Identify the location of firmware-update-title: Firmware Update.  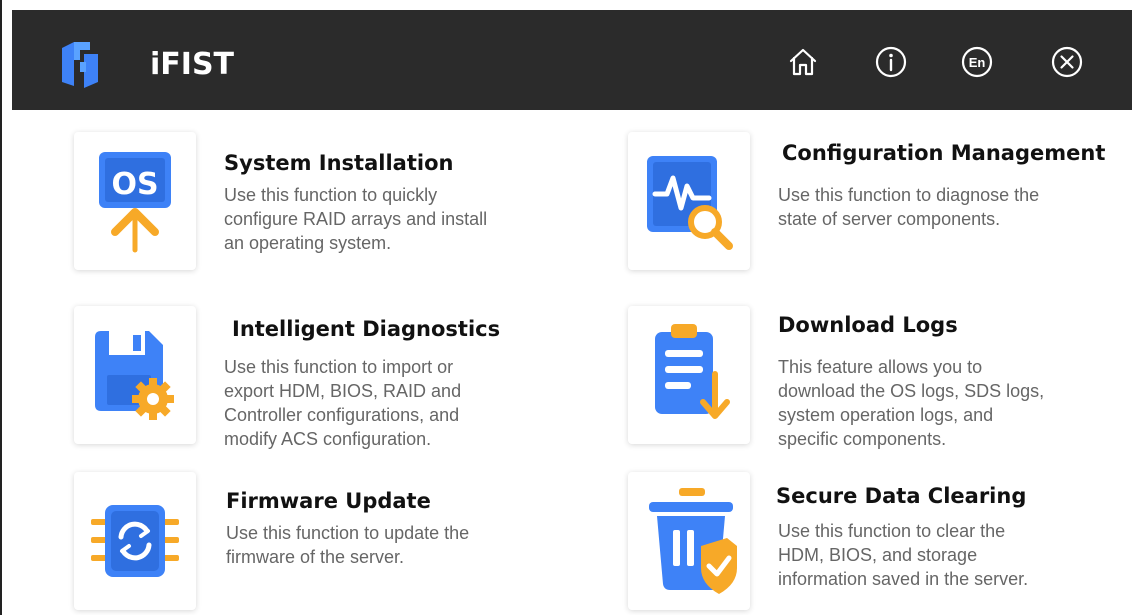
(328, 501).